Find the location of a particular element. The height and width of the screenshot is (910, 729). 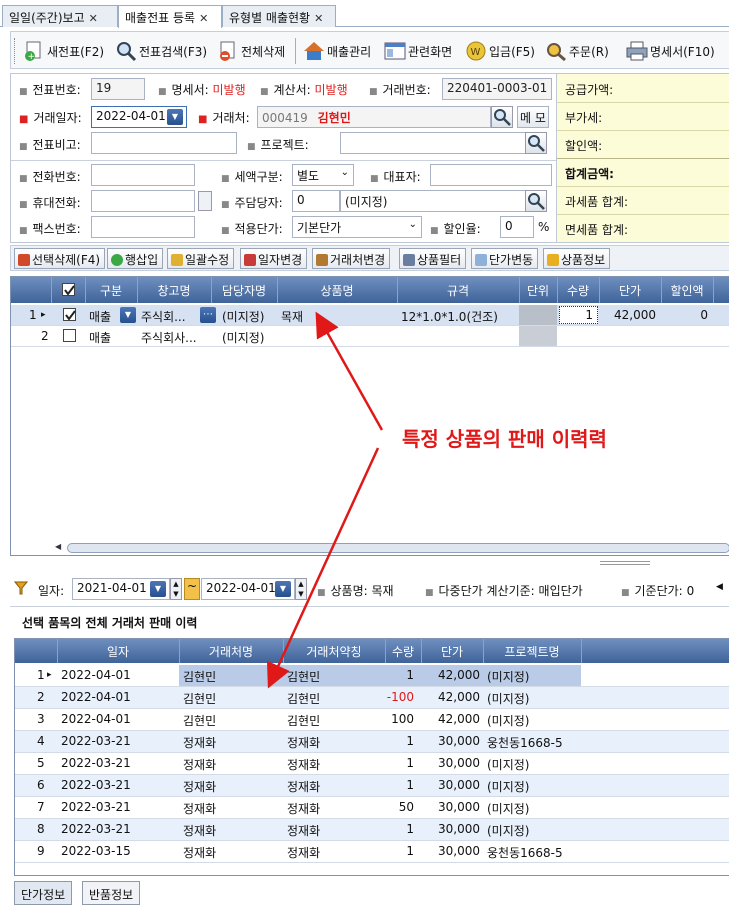

arrow-to-history is located at coordinates (323, 568).